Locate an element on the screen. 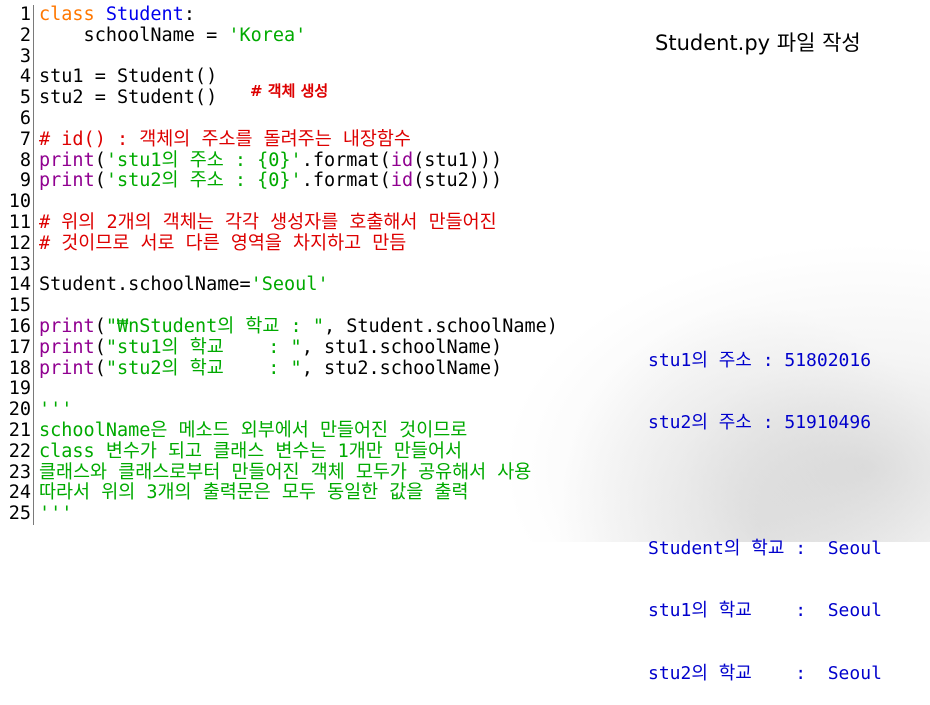  line-number: 18 is located at coordinates (17, 369).